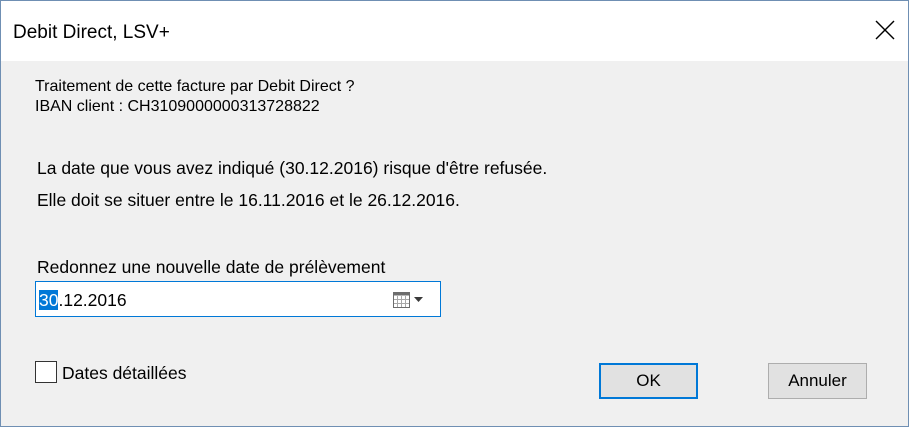 This screenshot has height=427, width=909. I want to click on ok-button: OK, so click(648, 381).